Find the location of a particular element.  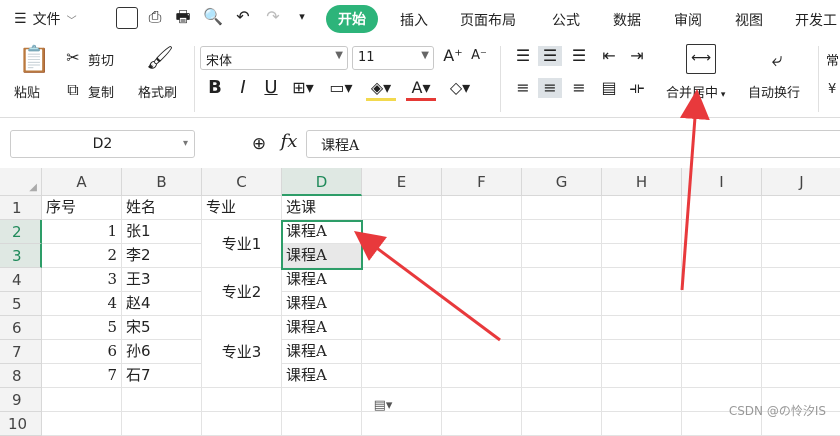

arrow-to-merge-button is located at coordinates (694, 190).